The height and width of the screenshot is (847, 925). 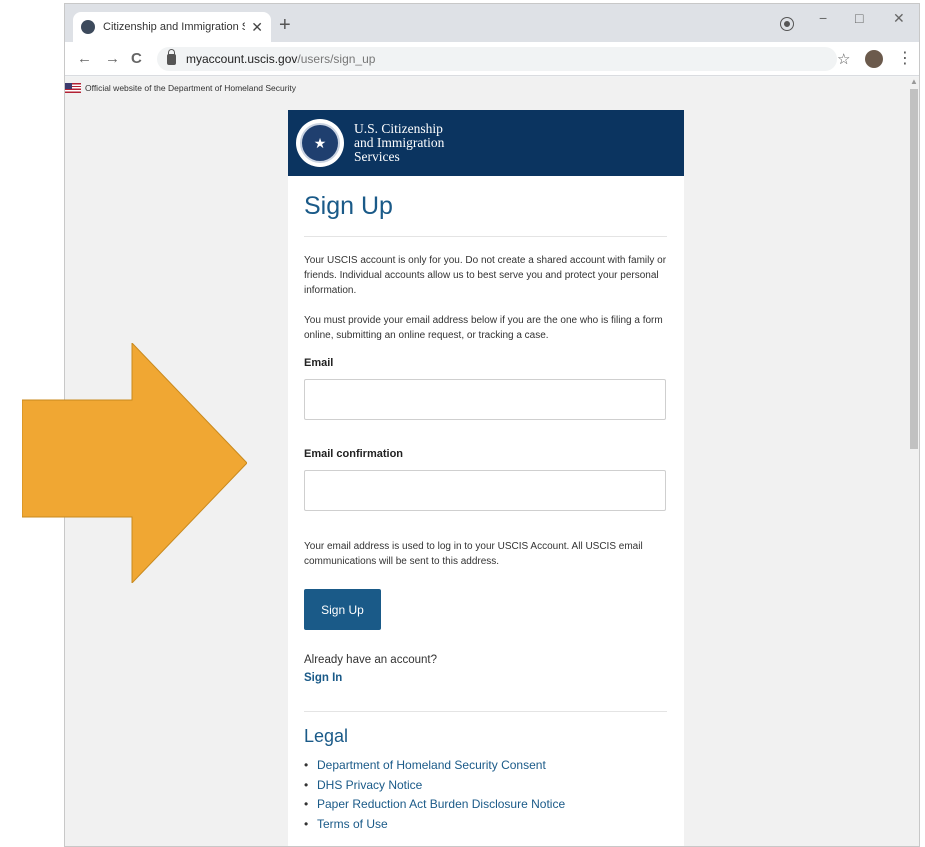 I want to click on close-window-button: ✕, so click(x=899, y=18).